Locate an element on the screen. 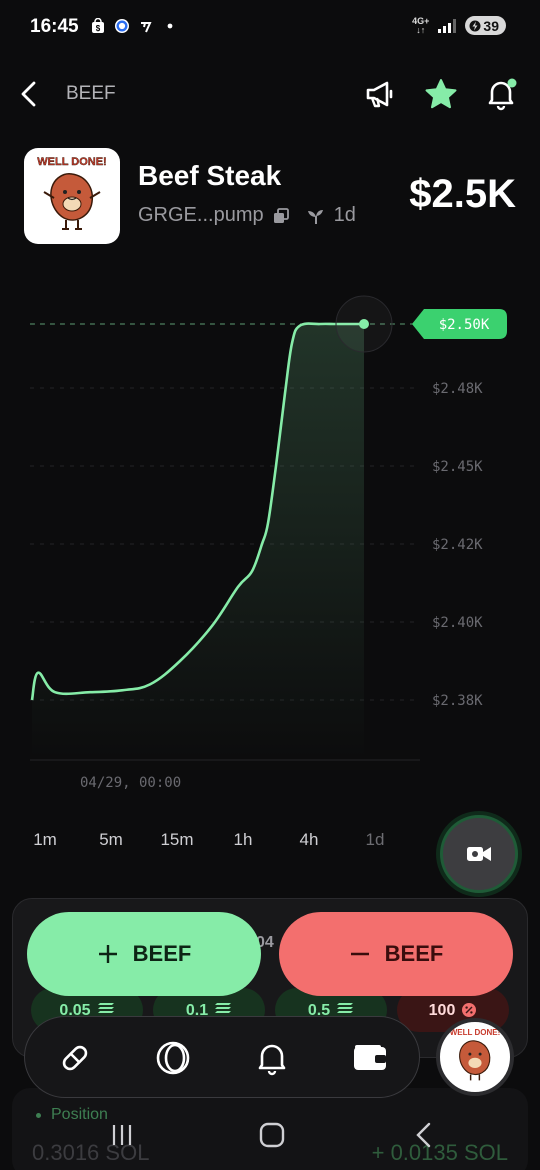 This screenshot has height=1170, width=540. status-bar: 16:45 $ 4G+ ↓↑ 39 is located at coordinates (270, 28).